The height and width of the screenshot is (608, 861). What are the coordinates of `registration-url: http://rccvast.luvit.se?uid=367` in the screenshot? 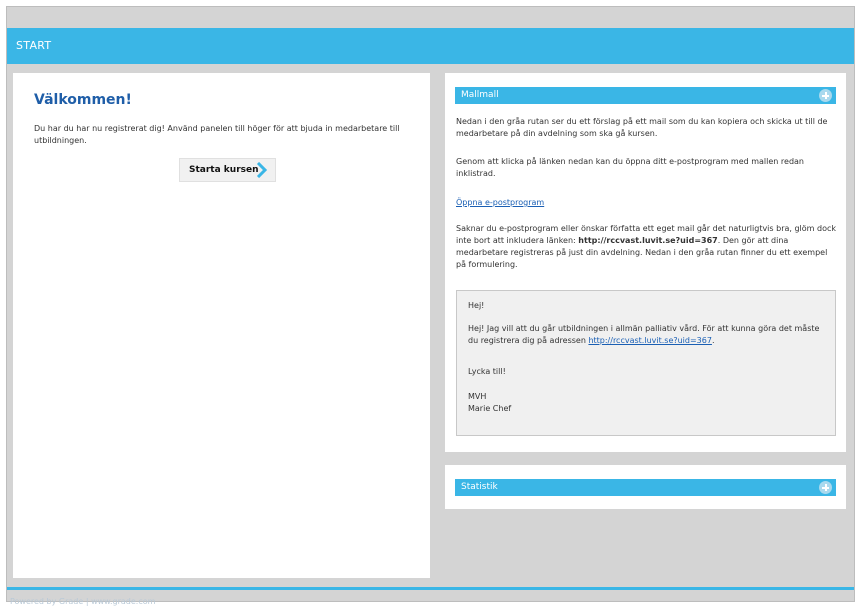 It's located at (648, 240).